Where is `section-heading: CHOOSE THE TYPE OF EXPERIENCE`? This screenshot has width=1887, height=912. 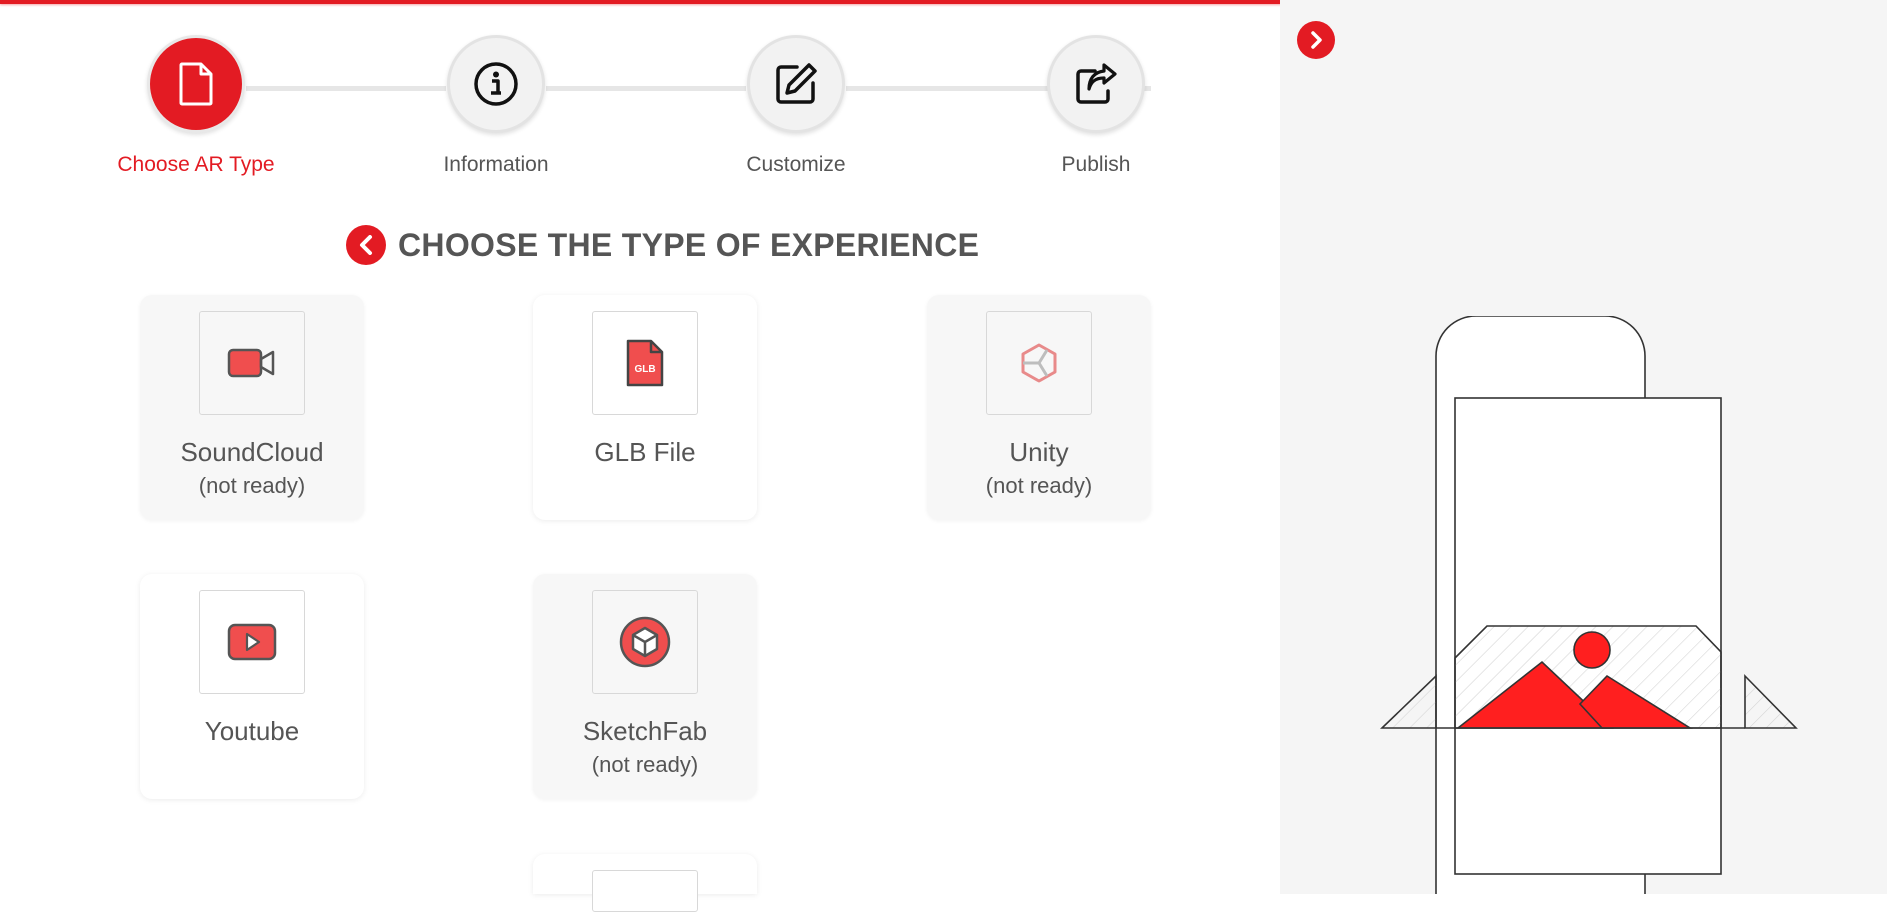
section-heading: CHOOSE THE TYPE OF EXPERIENCE is located at coordinates (662, 245).